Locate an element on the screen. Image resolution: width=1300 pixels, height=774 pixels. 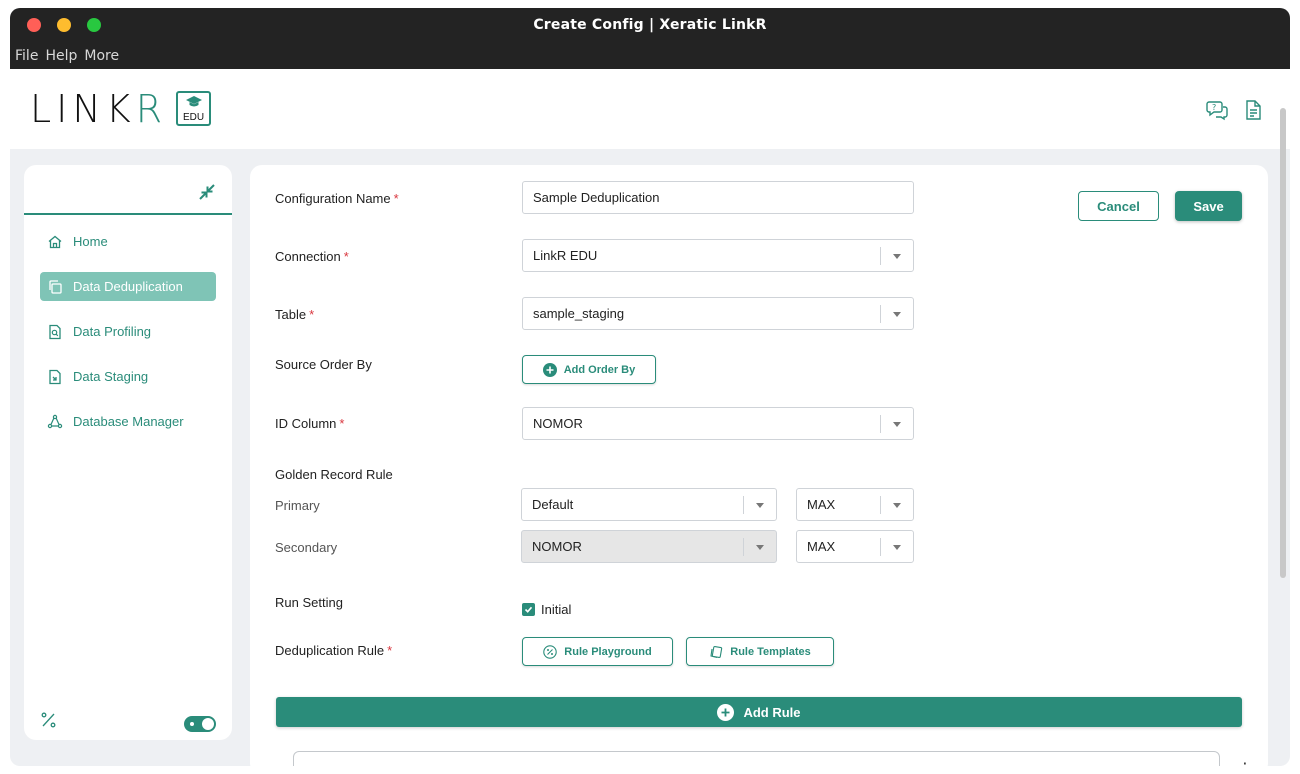
percent-glyph is located at coordinates (48, 720).